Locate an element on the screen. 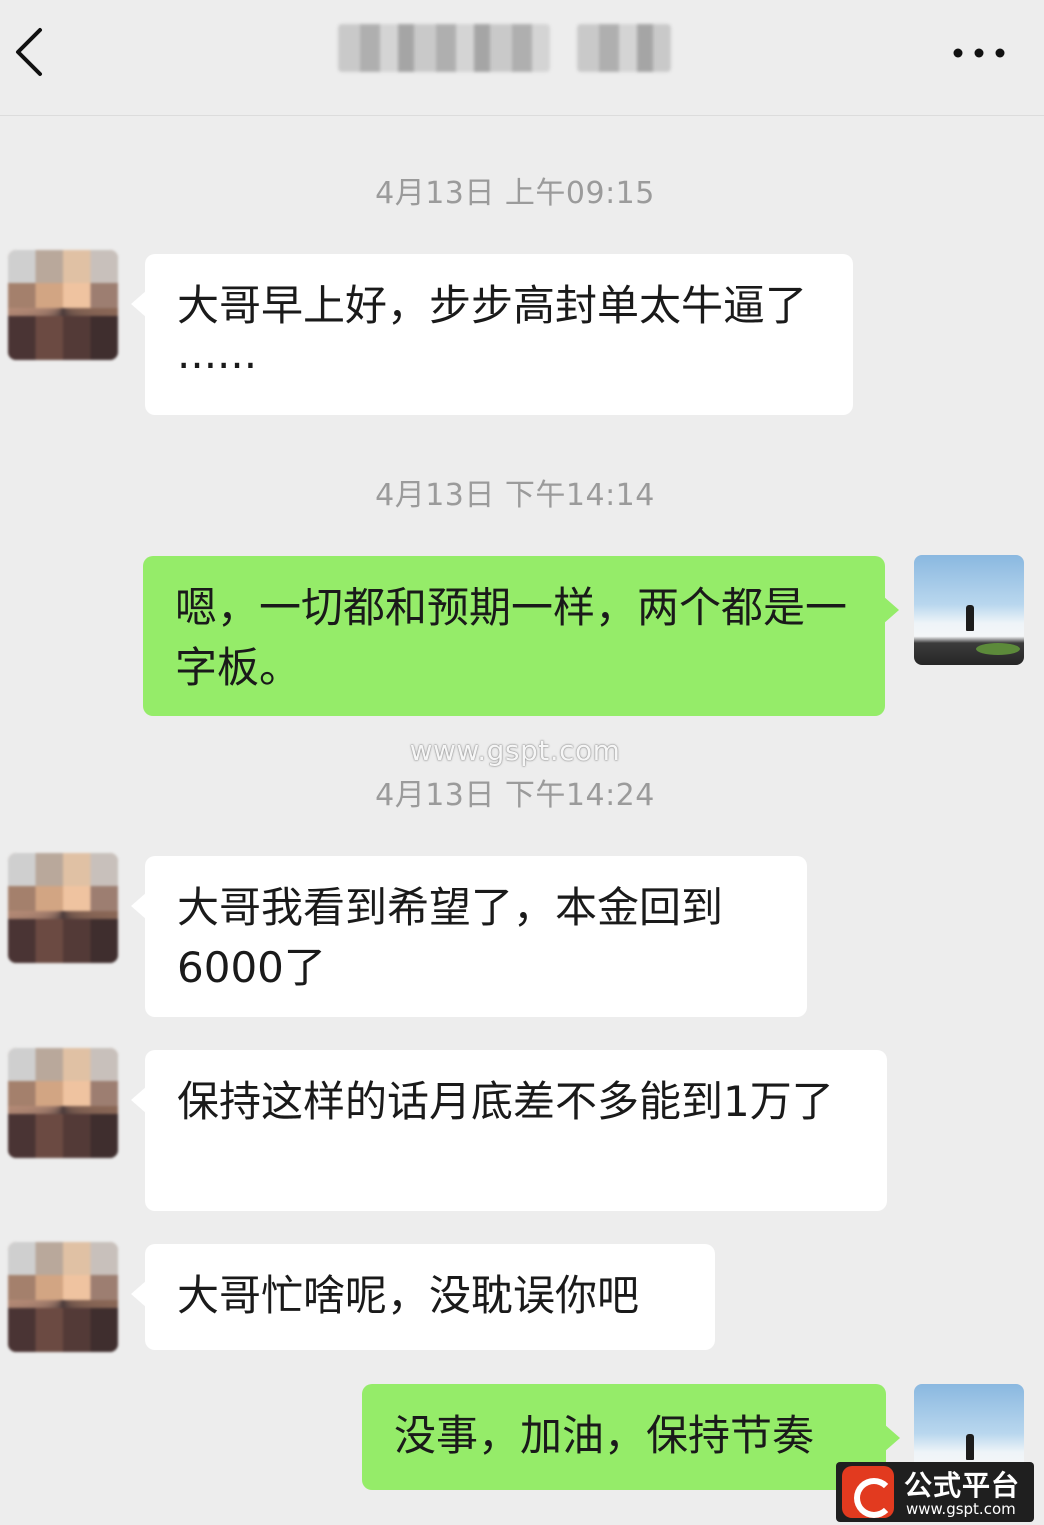  watermark-title: 公式平台 is located at coordinates (962, 1485).